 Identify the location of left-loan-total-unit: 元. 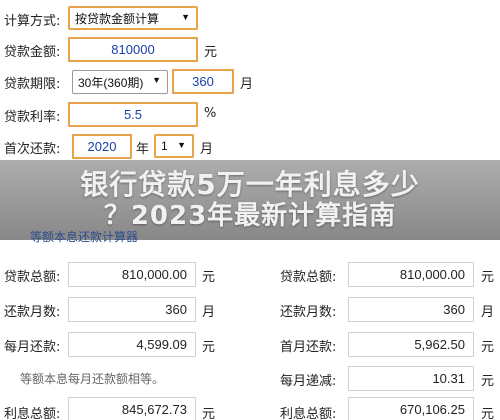
(209, 277).